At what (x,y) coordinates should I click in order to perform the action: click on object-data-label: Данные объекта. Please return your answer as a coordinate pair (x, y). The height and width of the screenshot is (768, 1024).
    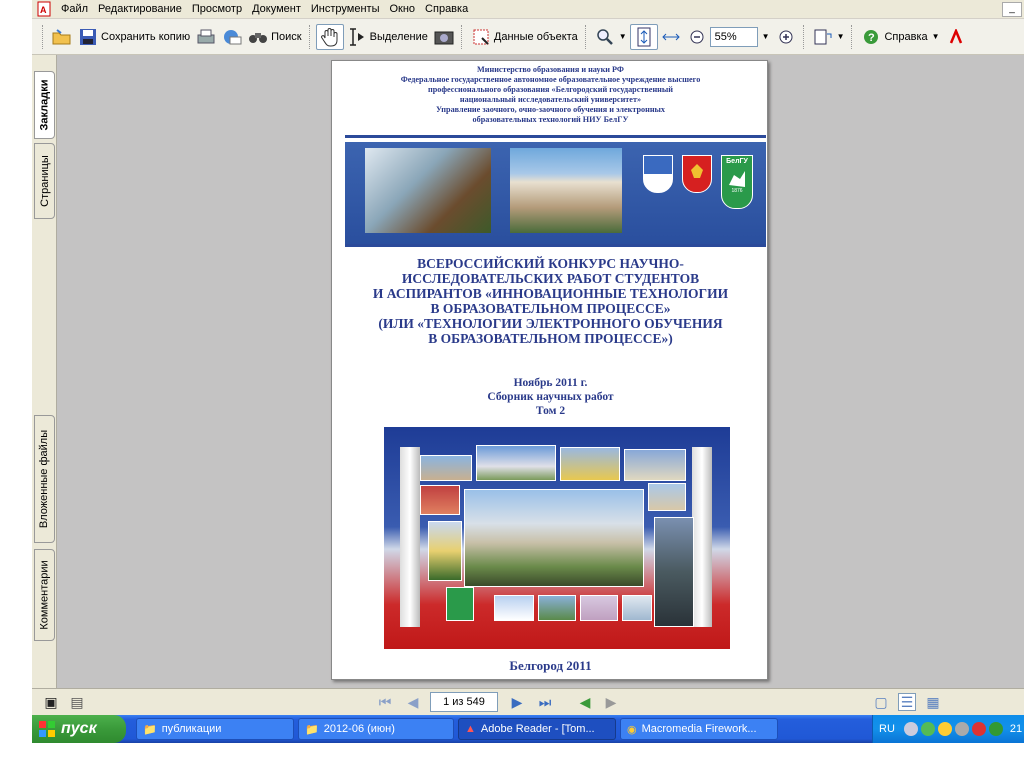
    Looking at the image, I should click on (535, 36).